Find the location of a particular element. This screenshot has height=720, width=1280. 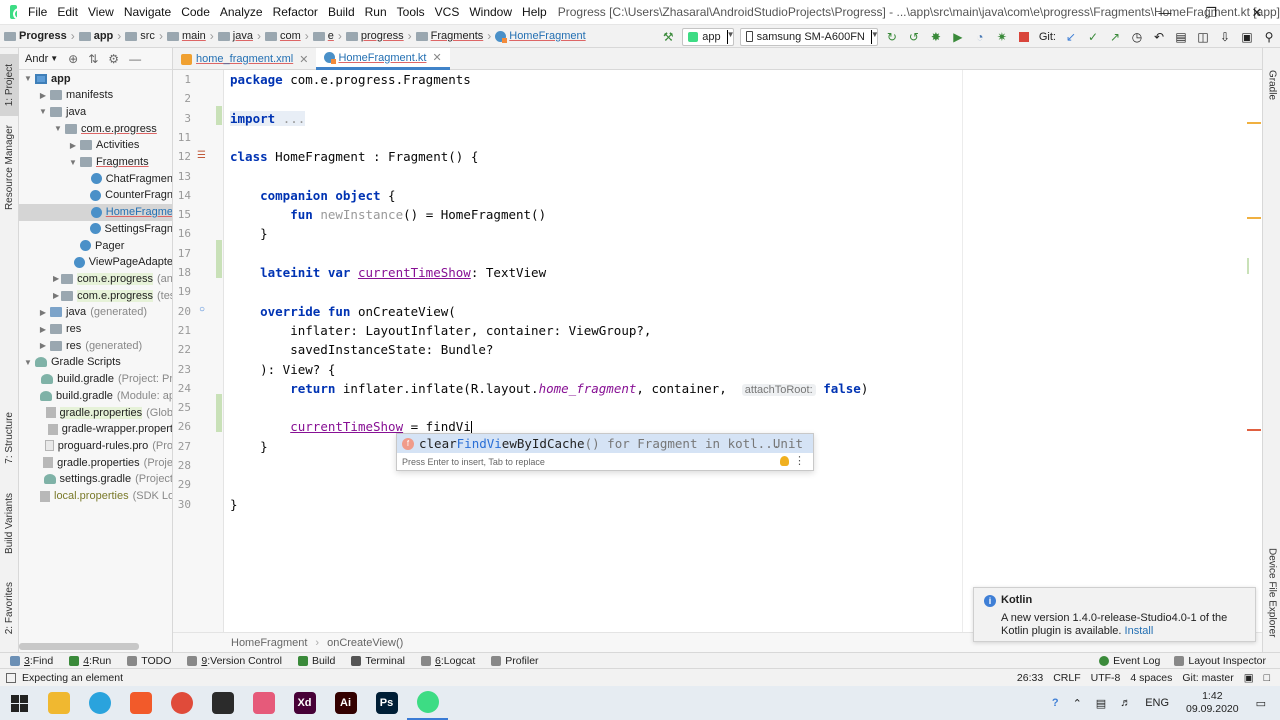

menu-run: Run is located at coordinates (376, 12).